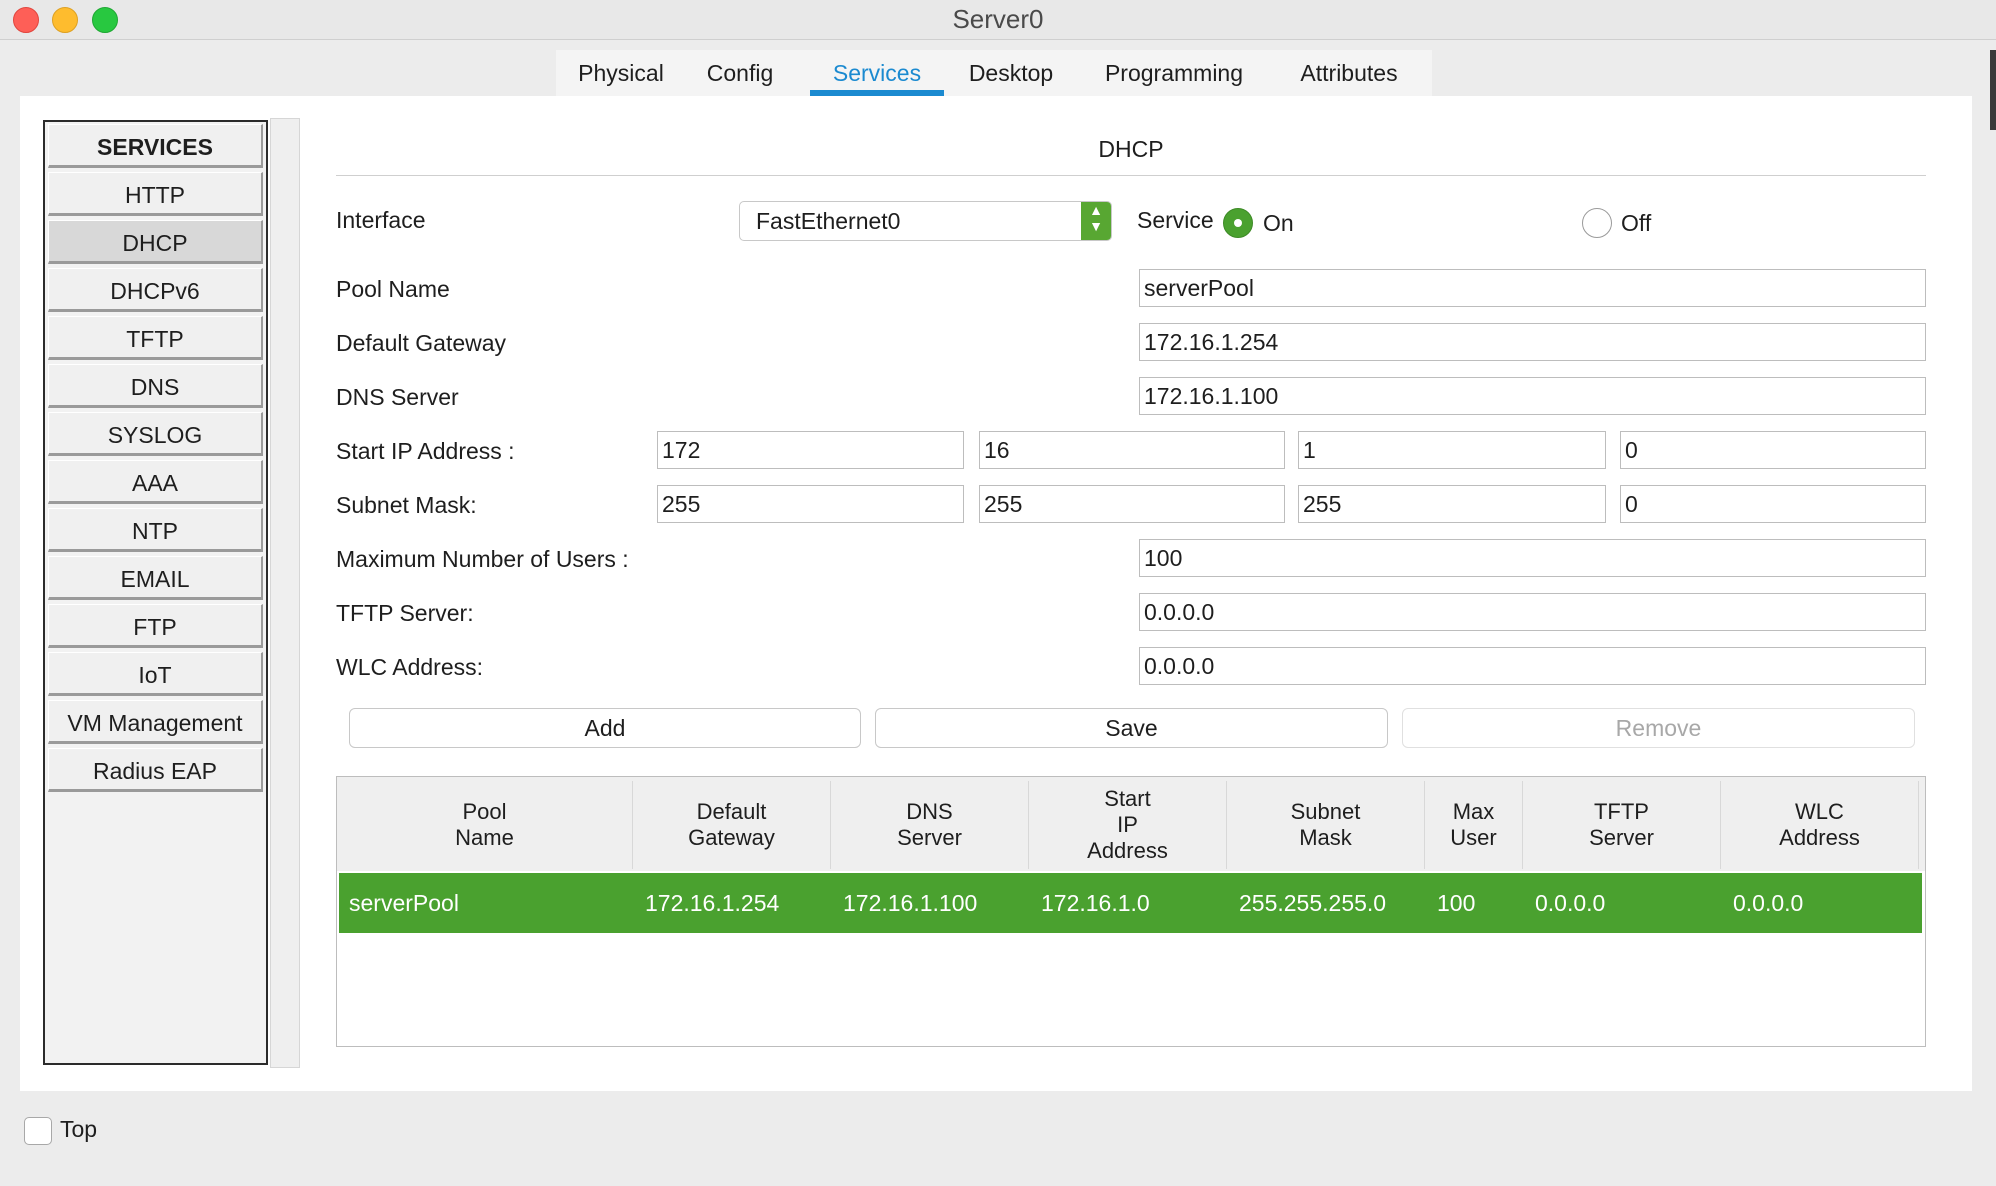 This screenshot has height=1186, width=1996. I want to click on cell-pool-name: serverPool, so click(404, 903).